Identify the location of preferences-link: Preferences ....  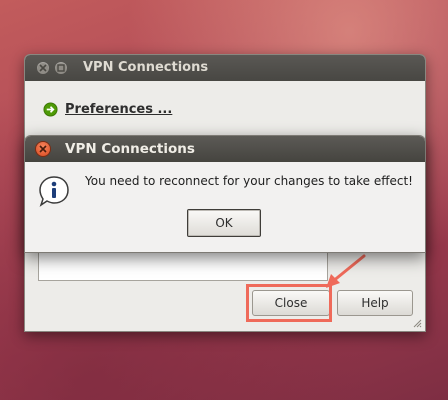
(107, 109).